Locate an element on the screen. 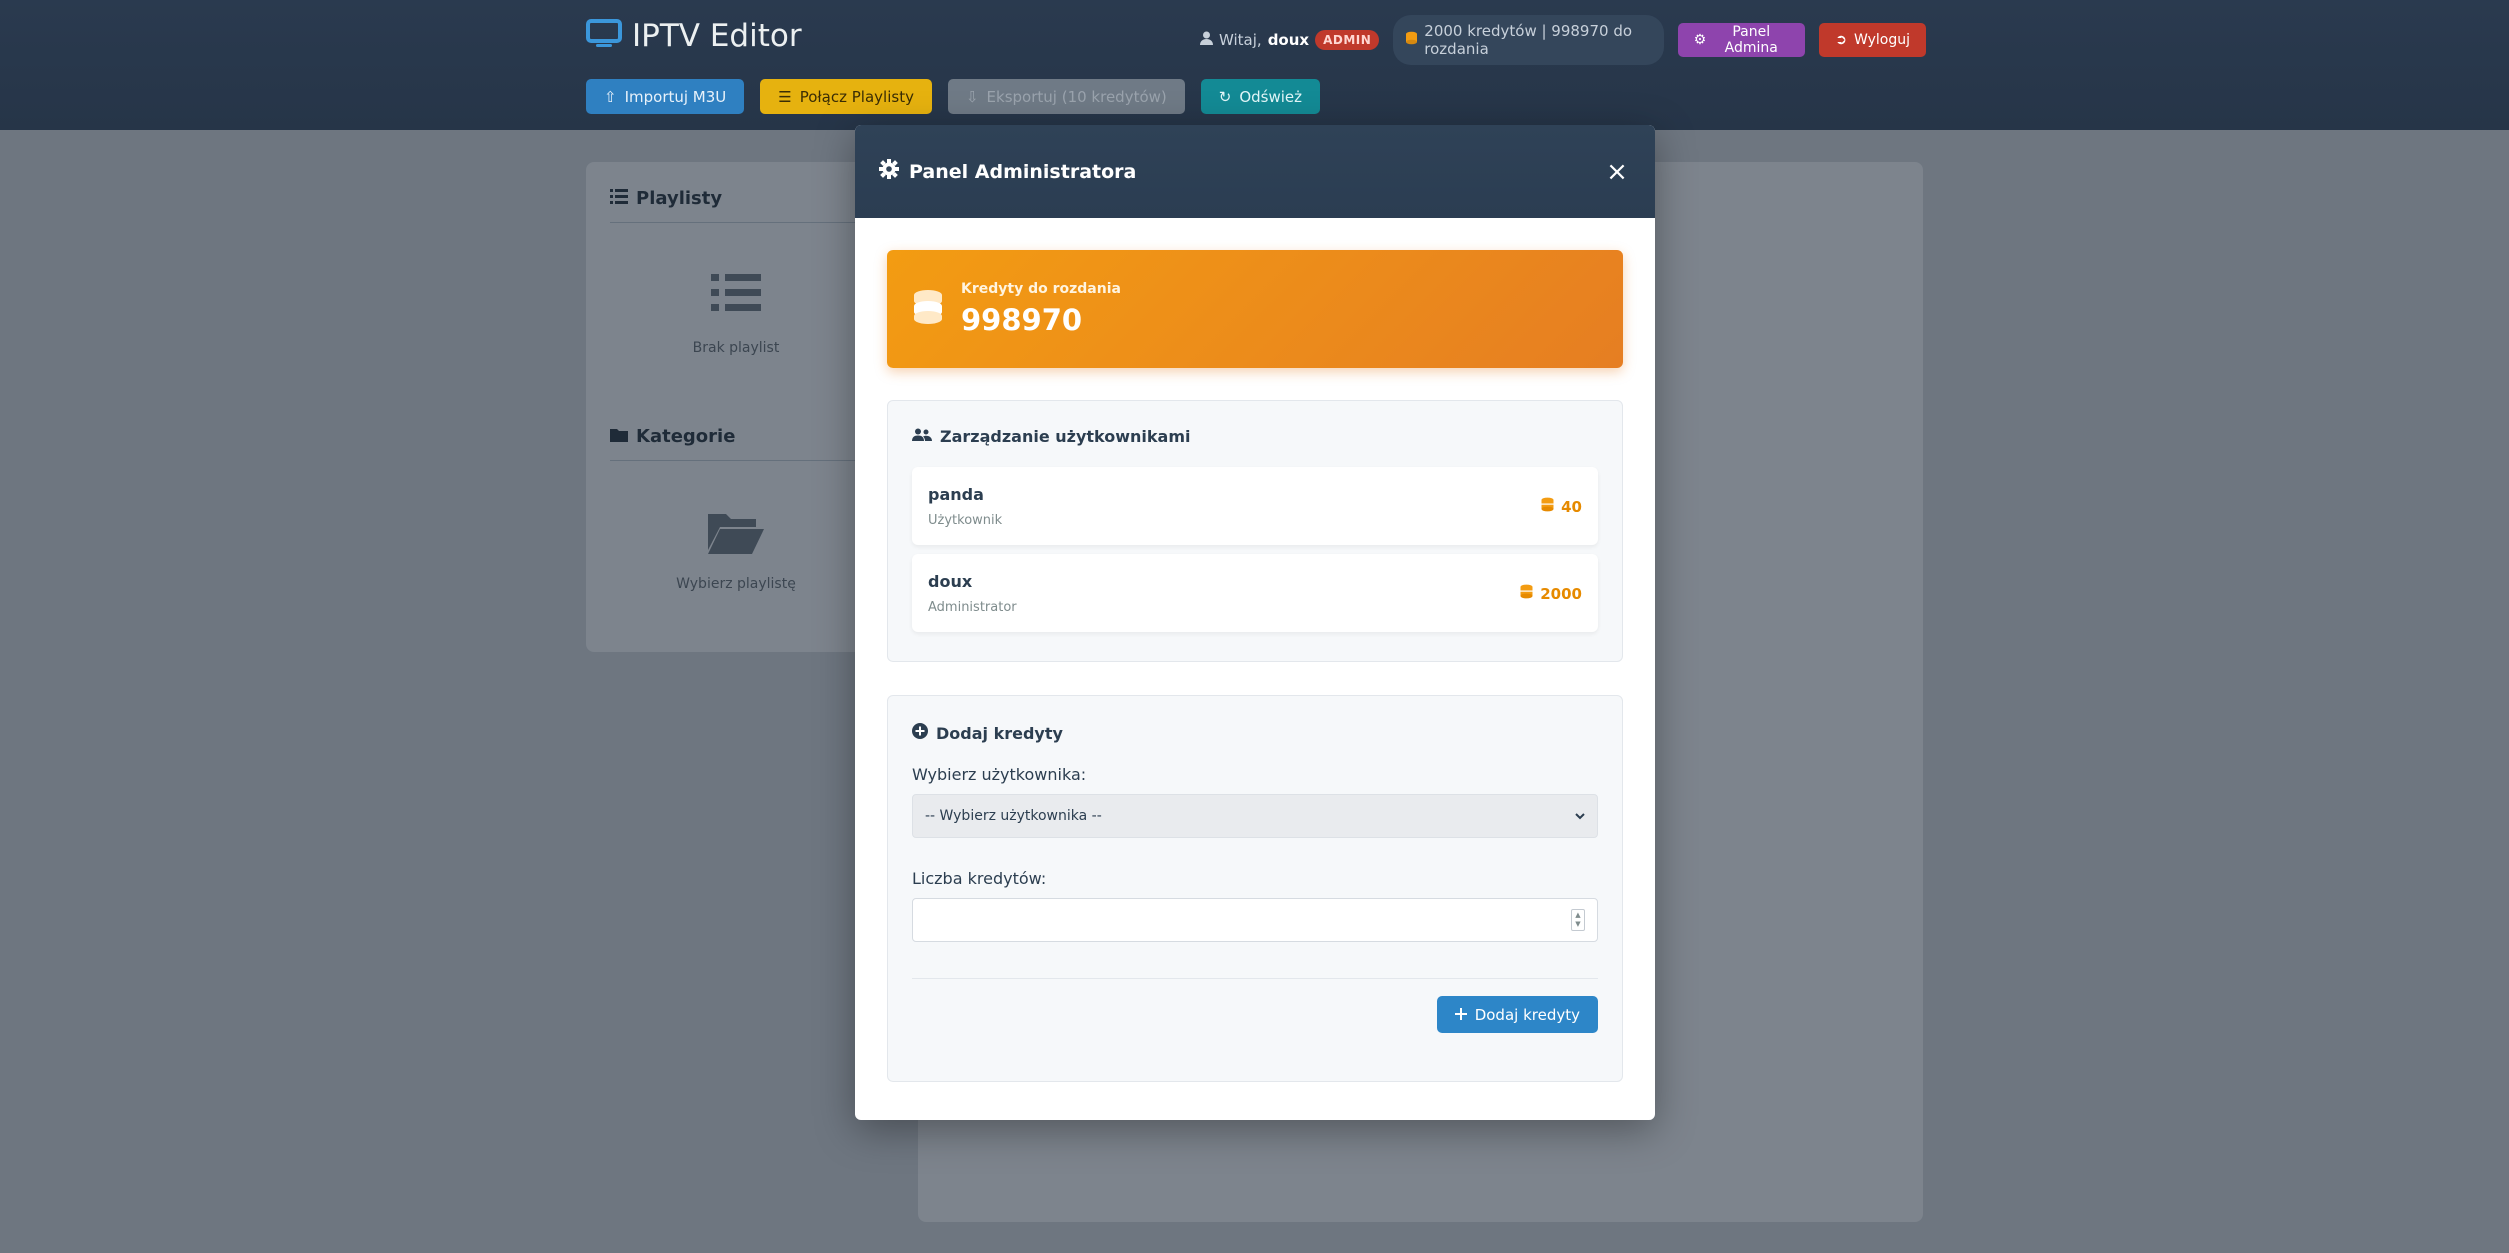  user-role: Administrator is located at coordinates (972, 607).